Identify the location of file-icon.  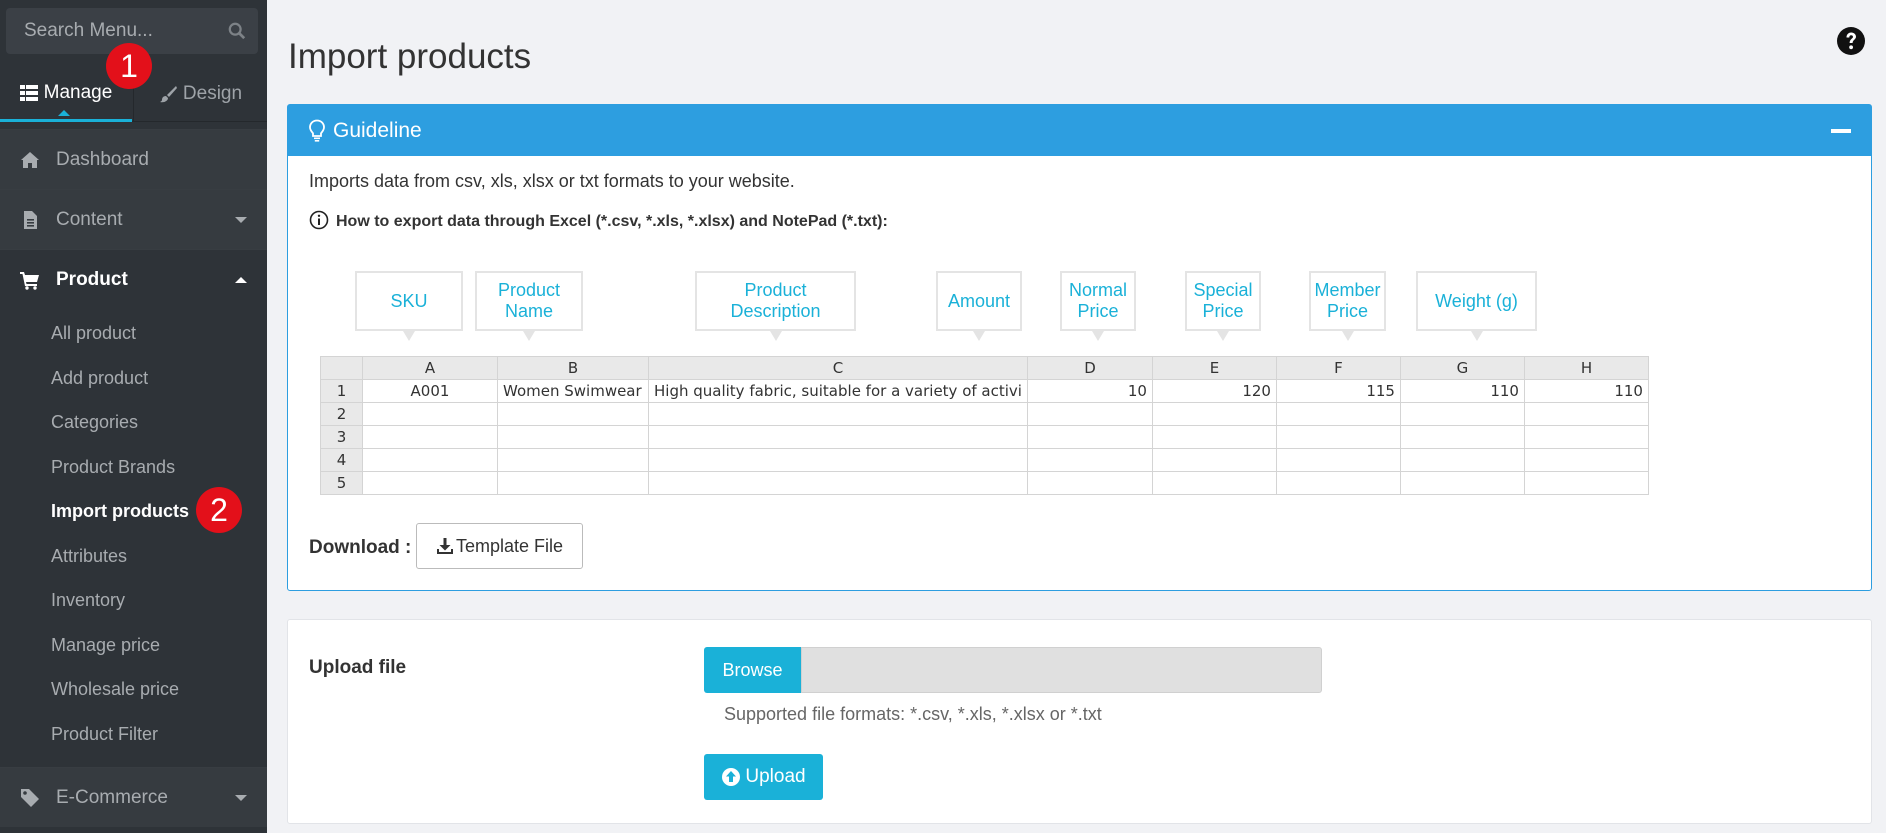
(30, 219).